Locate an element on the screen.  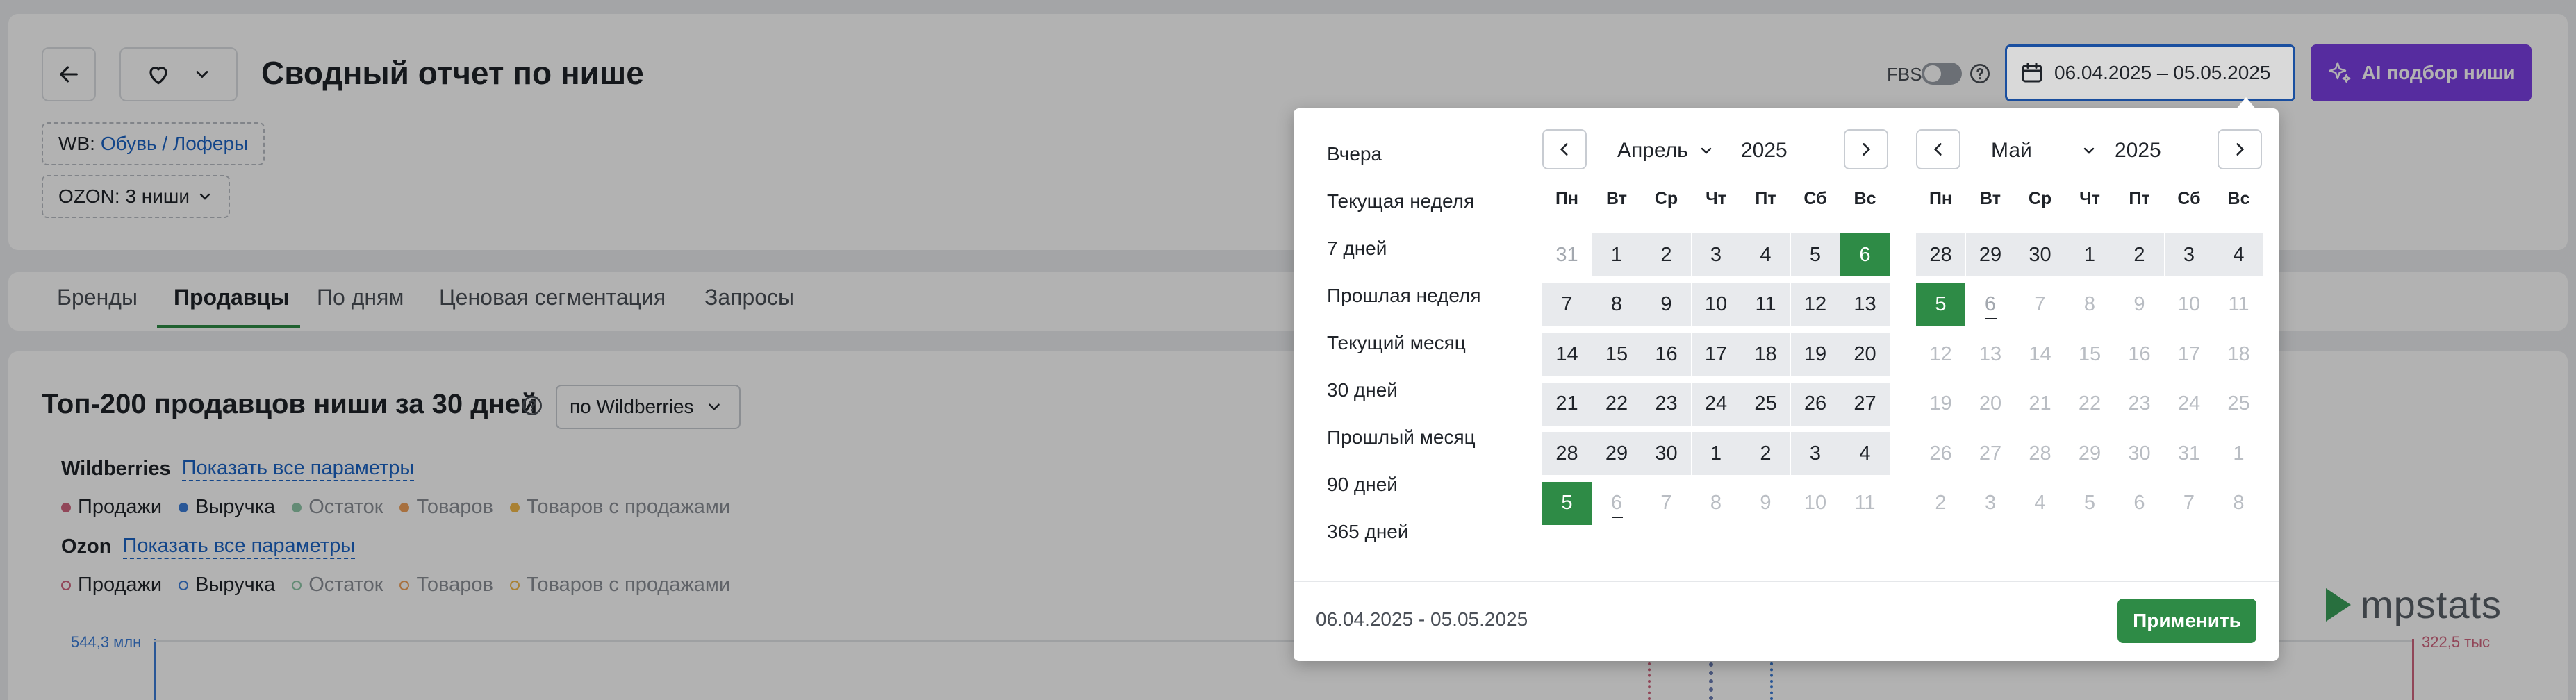
apply-button: Применить is located at coordinates (2187, 621).